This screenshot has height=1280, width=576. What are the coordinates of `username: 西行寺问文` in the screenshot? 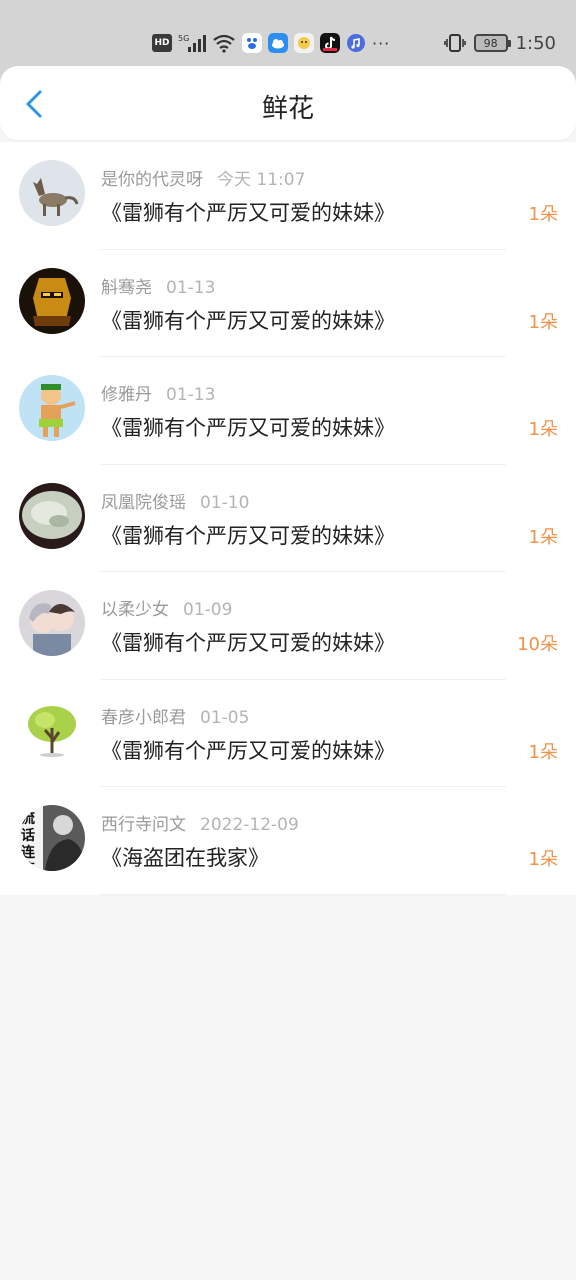 It's located at (143, 825).